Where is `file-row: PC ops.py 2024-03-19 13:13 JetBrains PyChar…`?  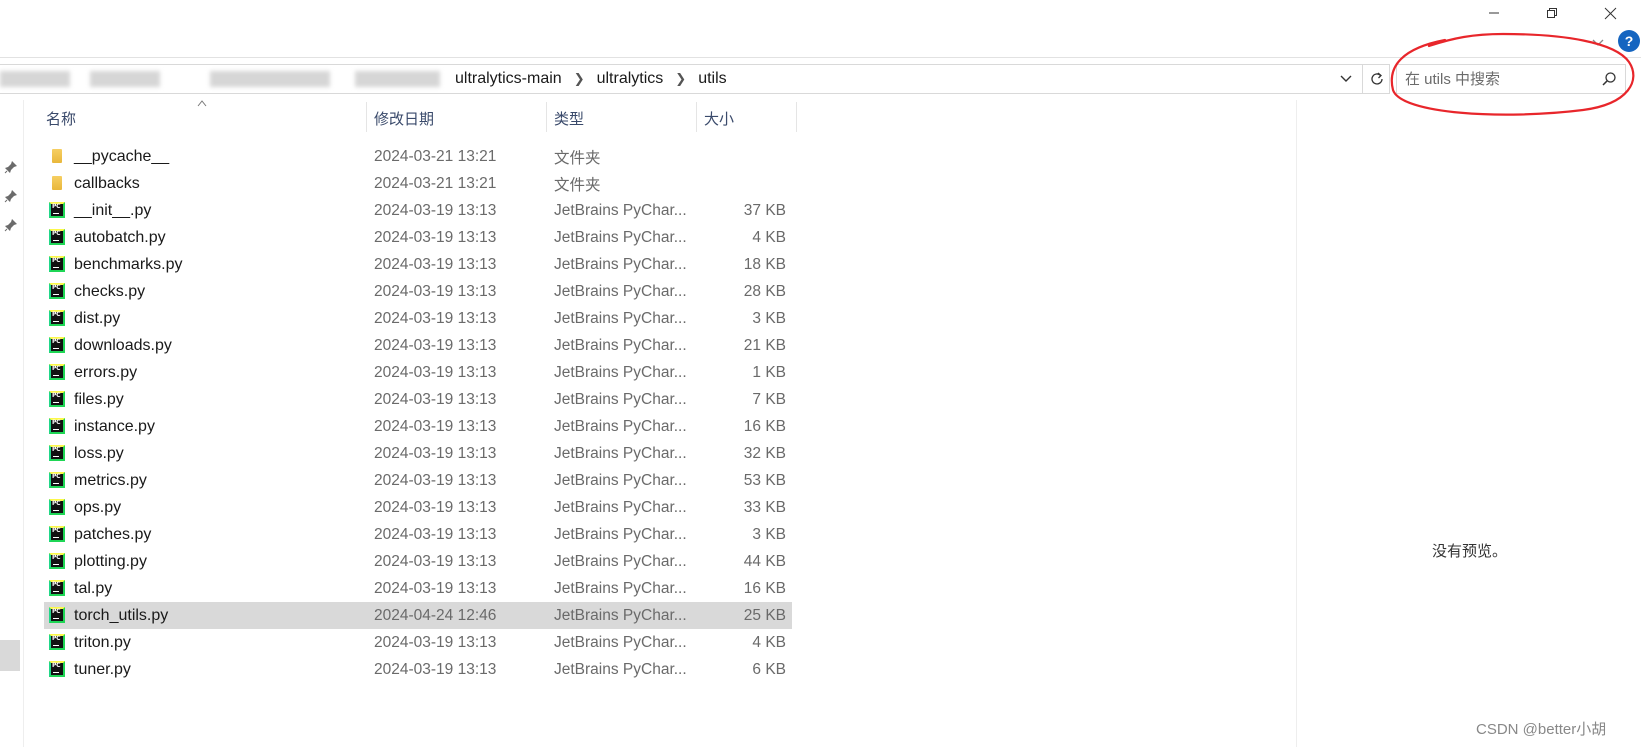
file-row: PC ops.py 2024-03-19 13:13 JetBrains PyChar… is located at coordinates (418, 507).